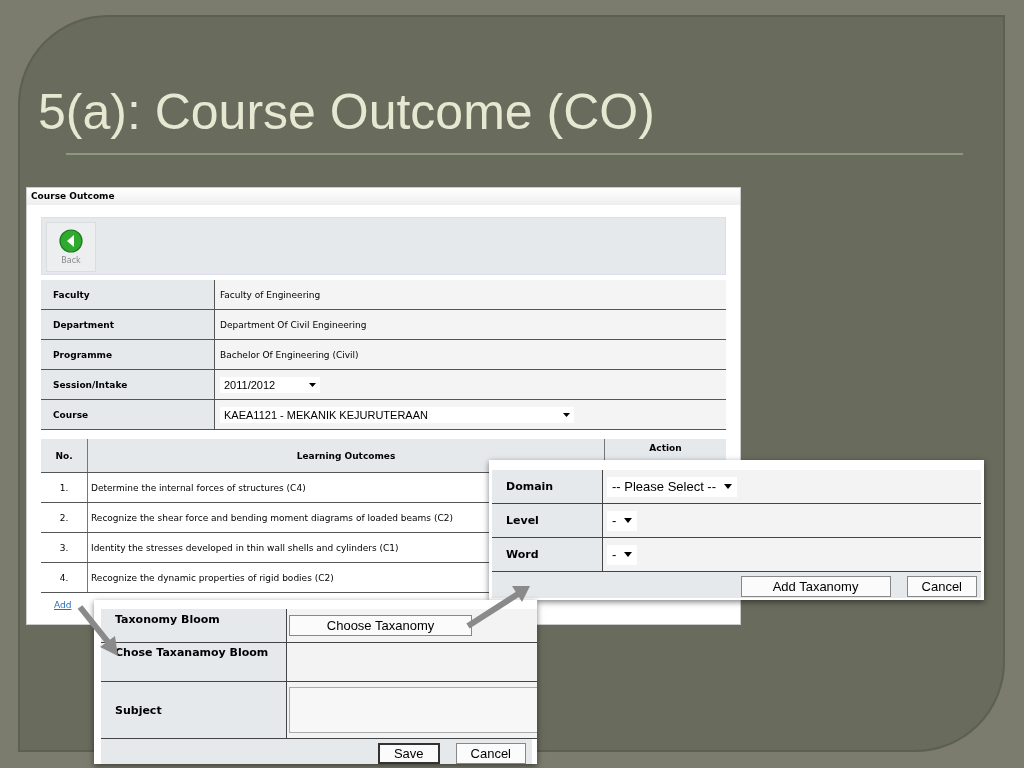  What do you see at coordinates (270, 294) in the screenshot?
I see `field-value: Faculty of Engineering` at bounding box center [270, 294].